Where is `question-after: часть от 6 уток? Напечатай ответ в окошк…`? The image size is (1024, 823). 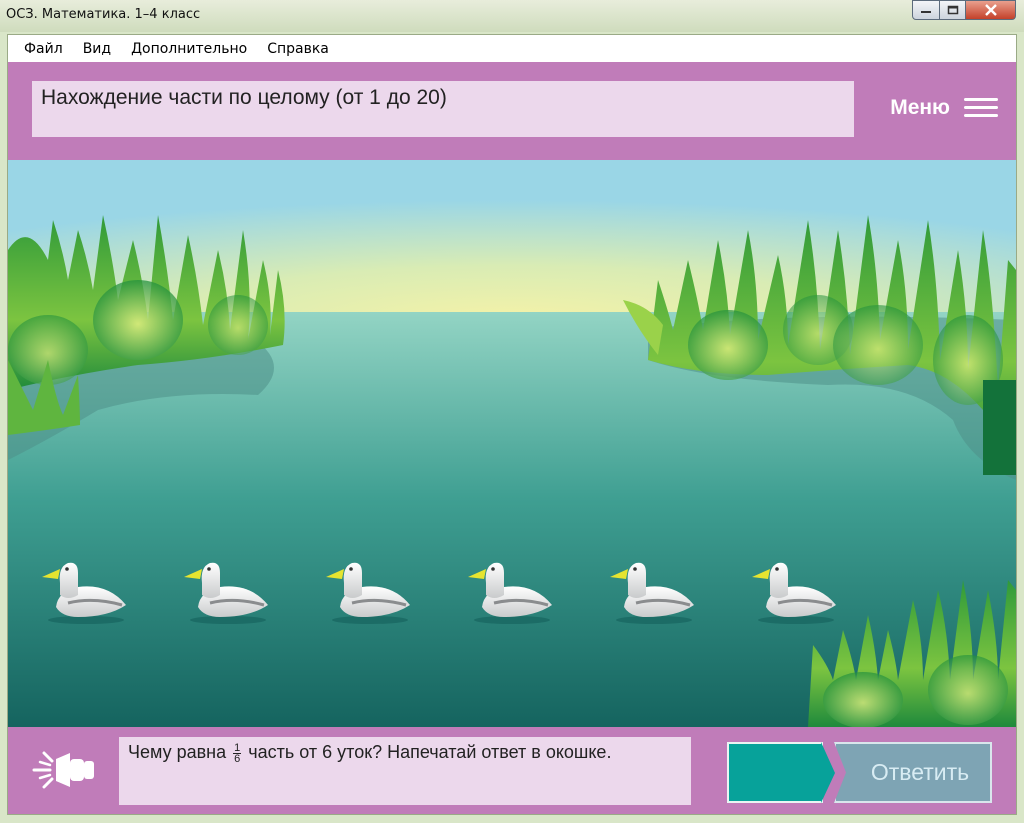
question-after: часть от 6 уток? Напечатай ответ в окошк… is located at coordinates (430, 752).